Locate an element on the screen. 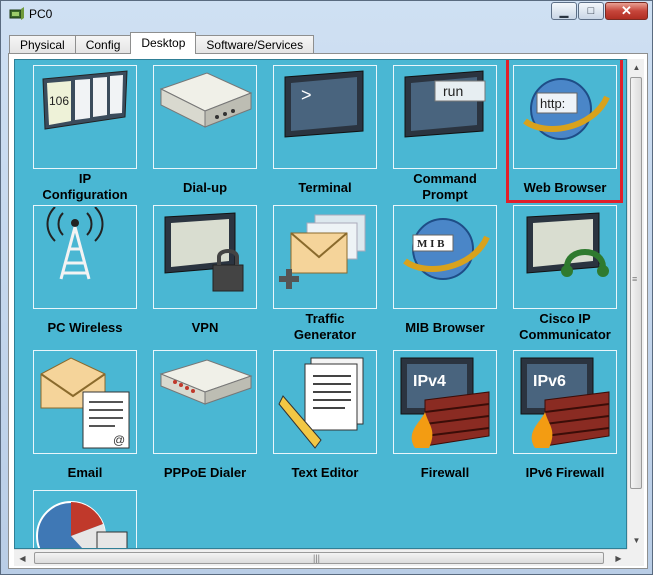 This screenshot has width=653, height=575. vertical-scroll-thumb: ≡ is located at coordinates (636, 283).